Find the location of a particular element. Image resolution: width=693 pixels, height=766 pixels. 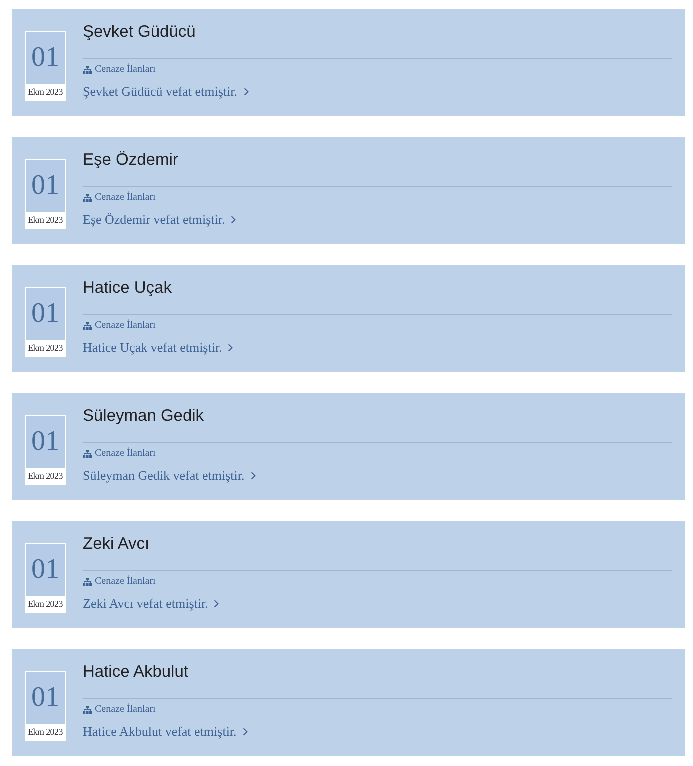

read-more-link: Hatice Uçak vefat etmiştir. is located at coordinates (158, 348).